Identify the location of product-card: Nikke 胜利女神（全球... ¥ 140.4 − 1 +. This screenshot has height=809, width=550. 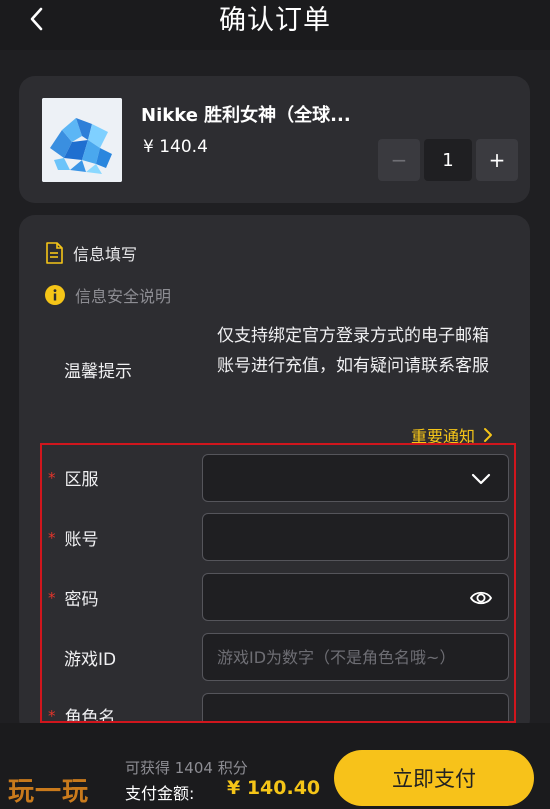
(274, 139).